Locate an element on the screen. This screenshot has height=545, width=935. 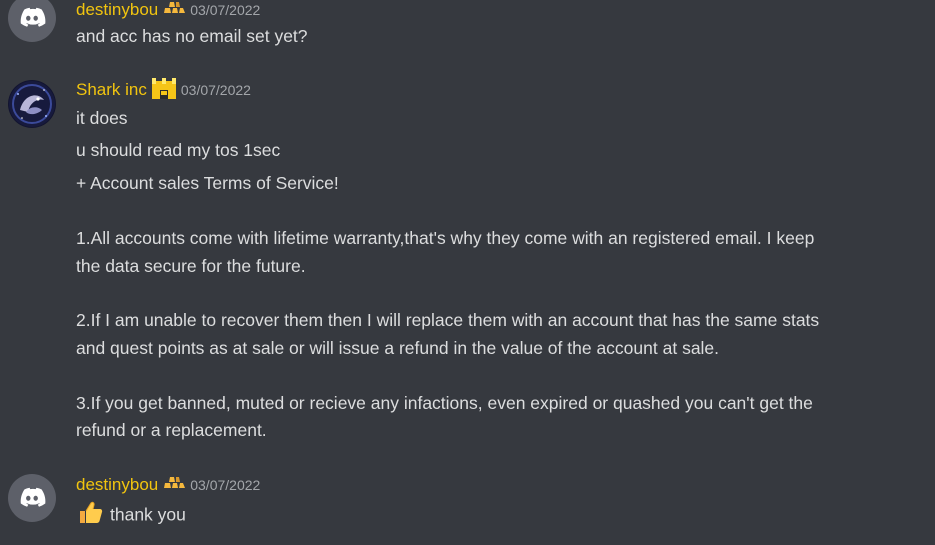
message-text: thank you is located at coordinates (131, 516).